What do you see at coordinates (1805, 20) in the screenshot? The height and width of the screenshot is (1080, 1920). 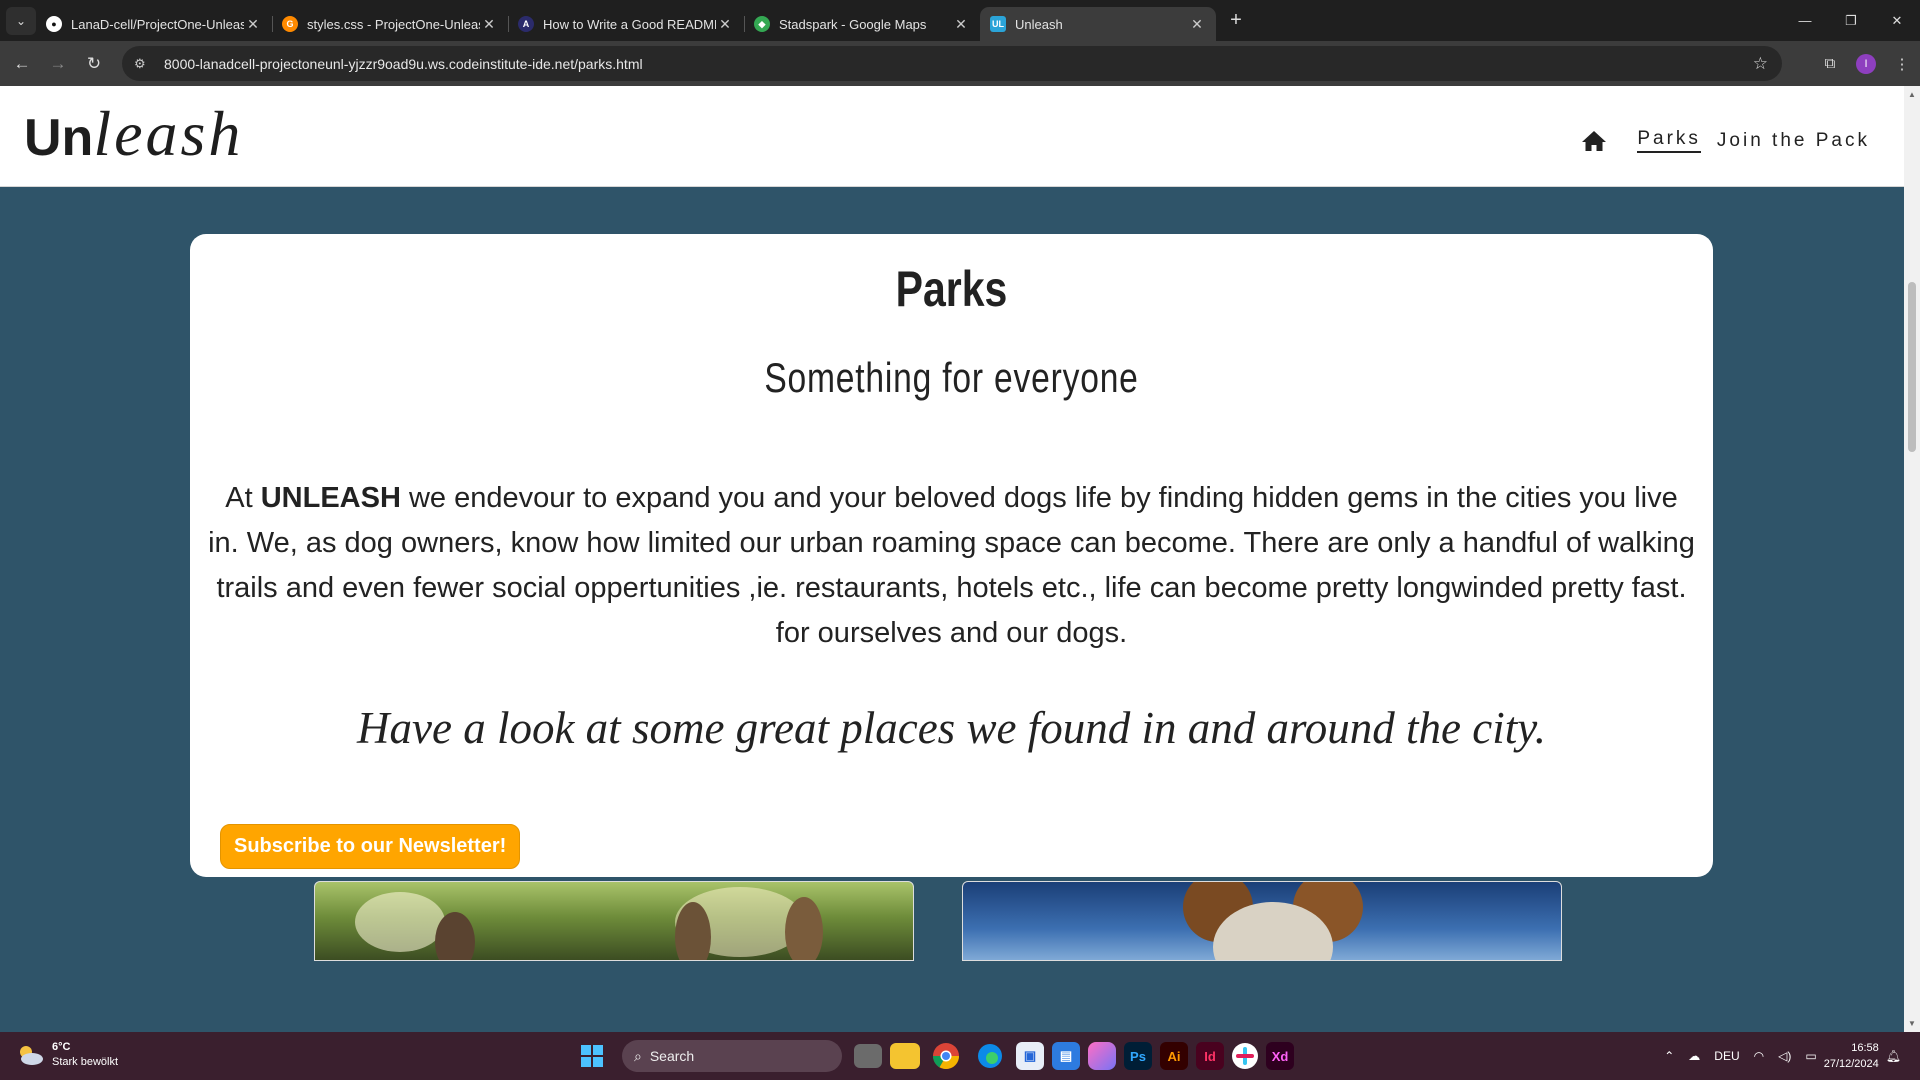 I see `minimize-icon: —` at bounding box center [1805, 20].